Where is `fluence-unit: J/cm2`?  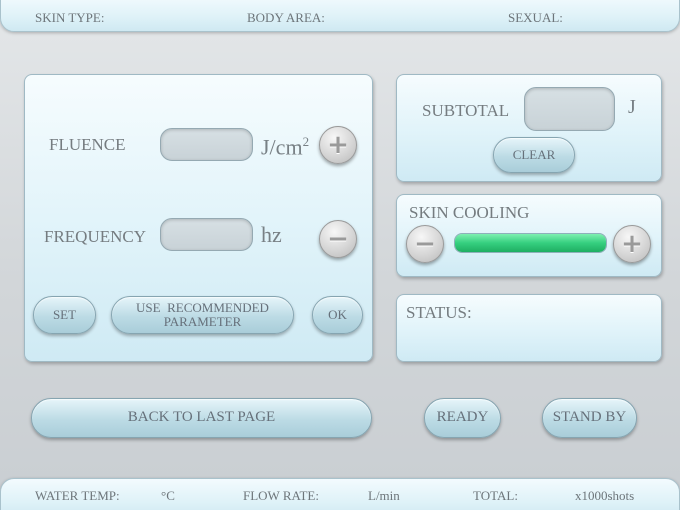 fluence-unit: J/cm2 is located at coordinates (285, 147).